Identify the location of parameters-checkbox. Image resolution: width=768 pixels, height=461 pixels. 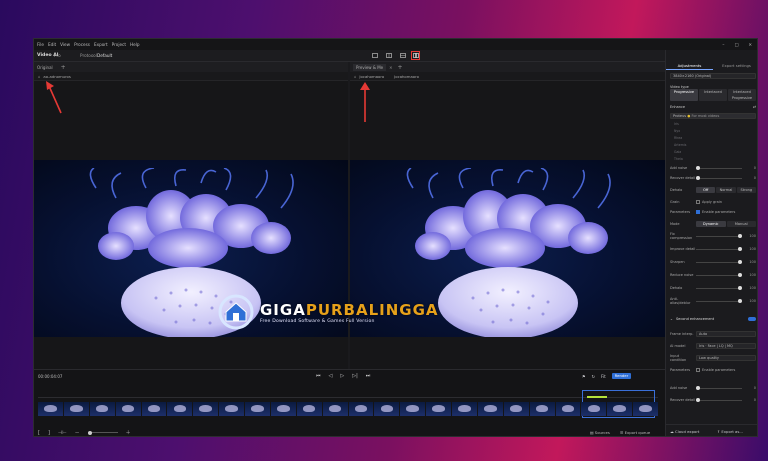
(698, 212).